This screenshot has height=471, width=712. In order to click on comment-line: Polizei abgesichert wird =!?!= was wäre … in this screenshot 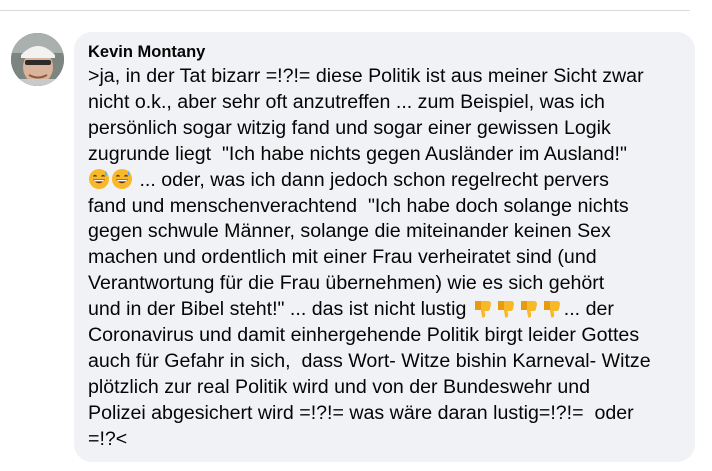, I will do `click(385, 414)`.